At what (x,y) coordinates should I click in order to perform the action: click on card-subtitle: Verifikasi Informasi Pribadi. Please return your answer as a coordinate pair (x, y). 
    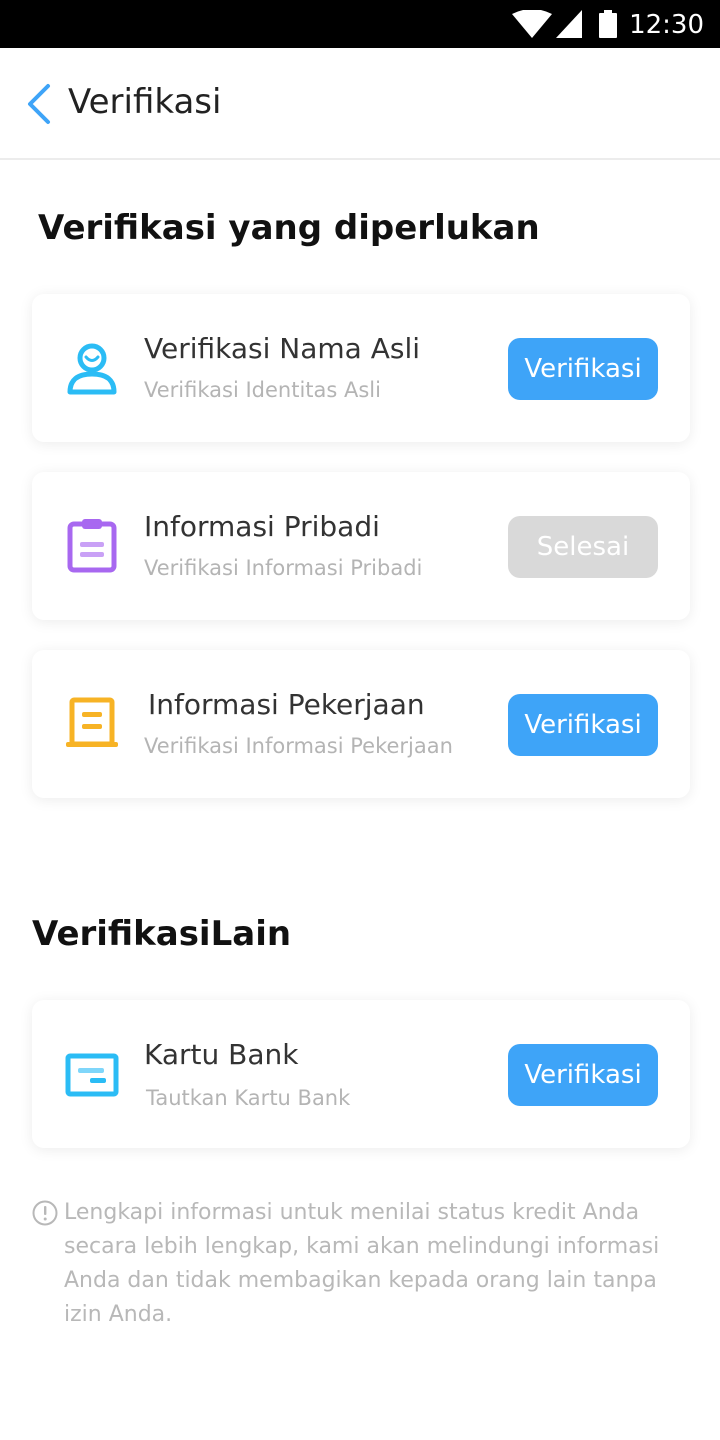
    Looking at the image, I should click on (283, 568).